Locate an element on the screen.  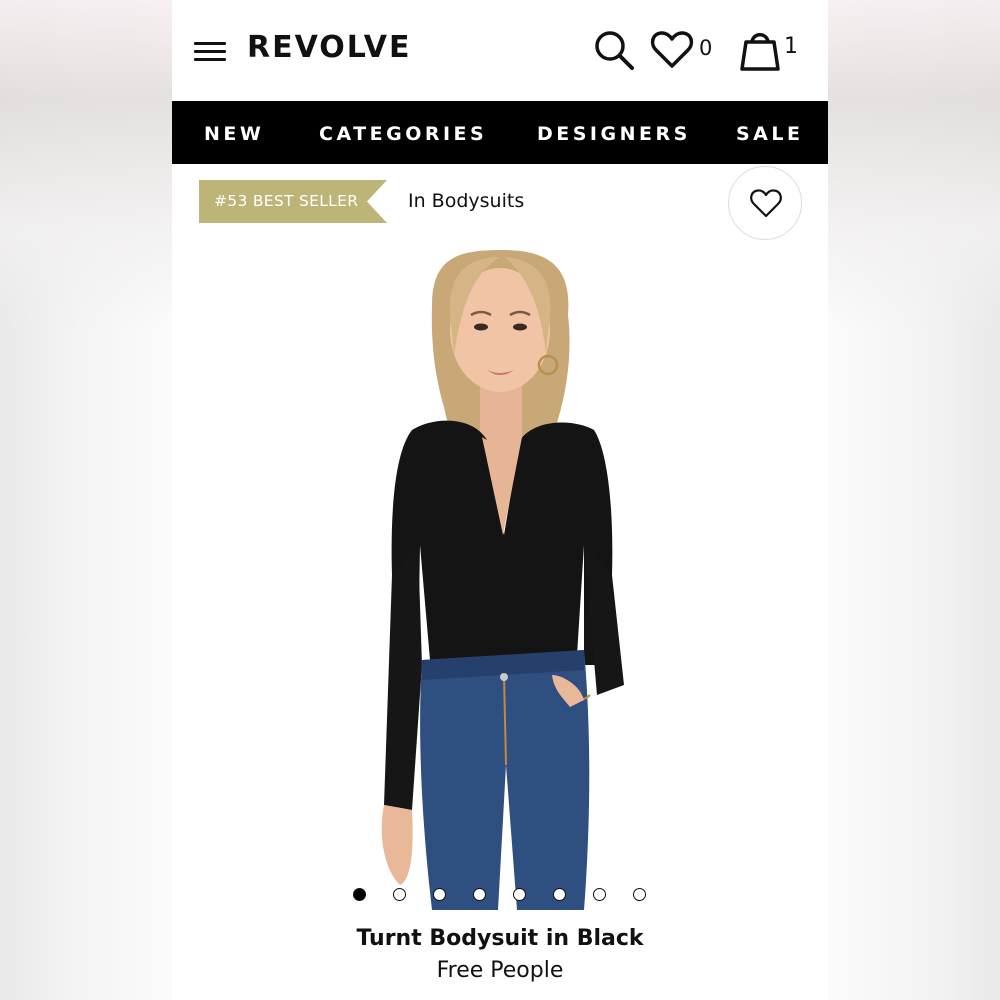
nav-sale: SALE is located at coordinates (769, 134).